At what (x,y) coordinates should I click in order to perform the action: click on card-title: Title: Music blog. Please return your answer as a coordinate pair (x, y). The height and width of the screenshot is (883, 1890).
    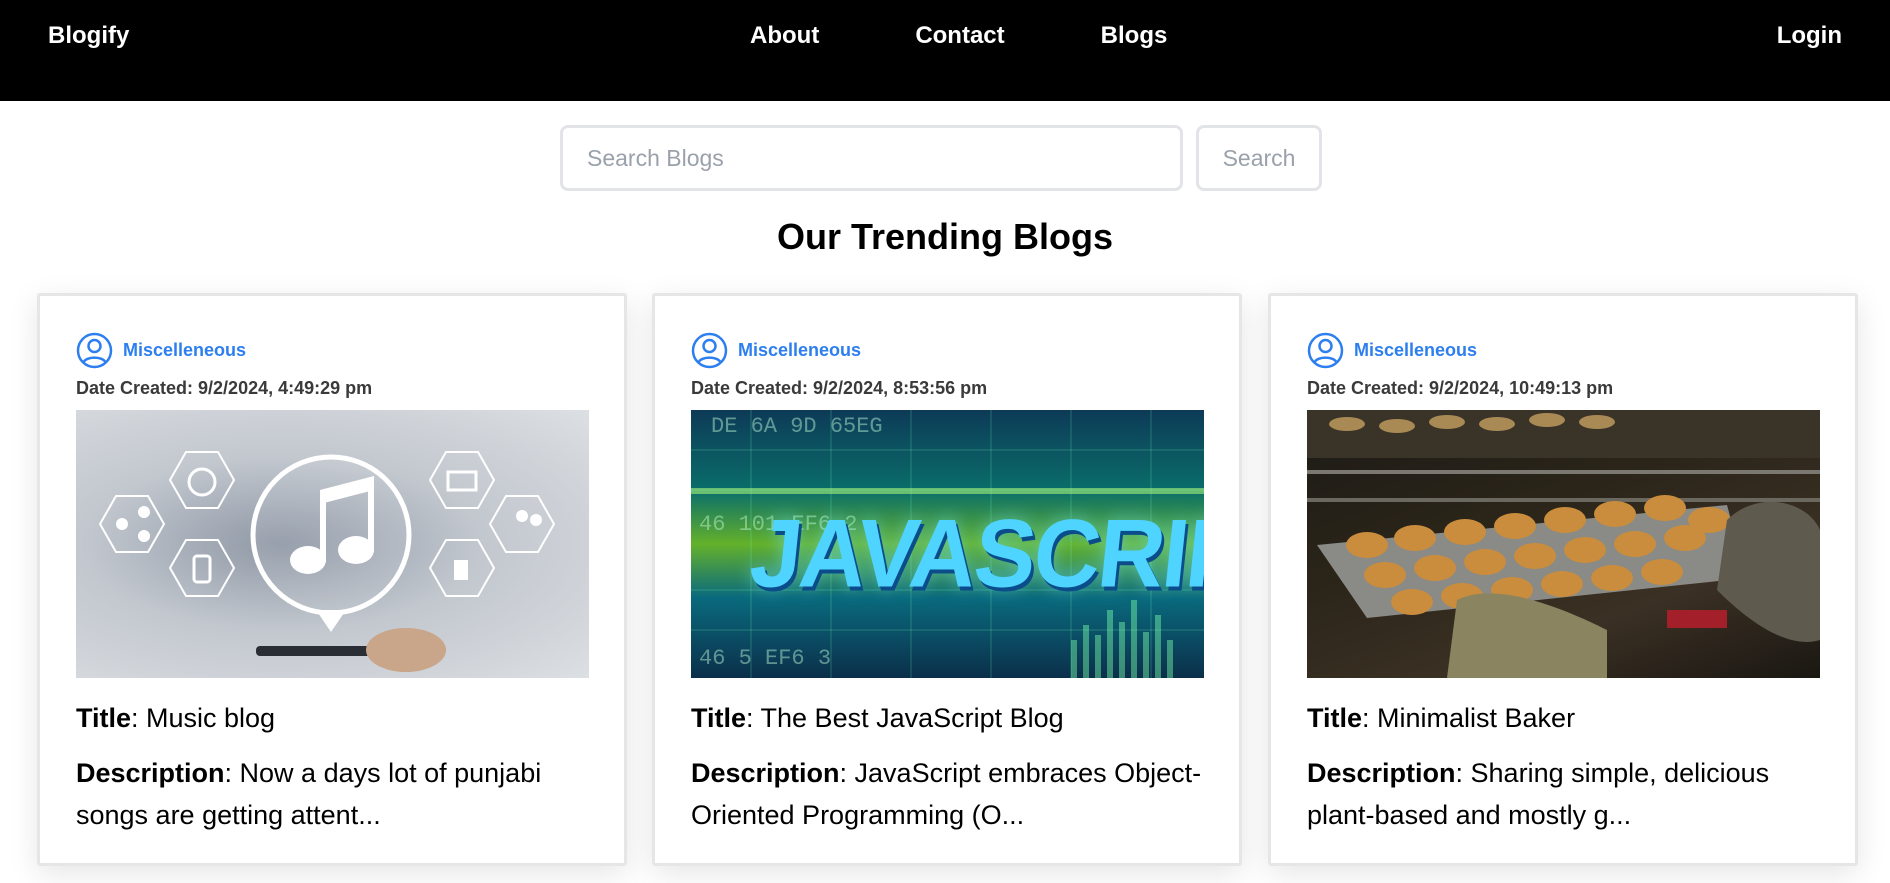
    Looking at the image, I should click on (336, 718).